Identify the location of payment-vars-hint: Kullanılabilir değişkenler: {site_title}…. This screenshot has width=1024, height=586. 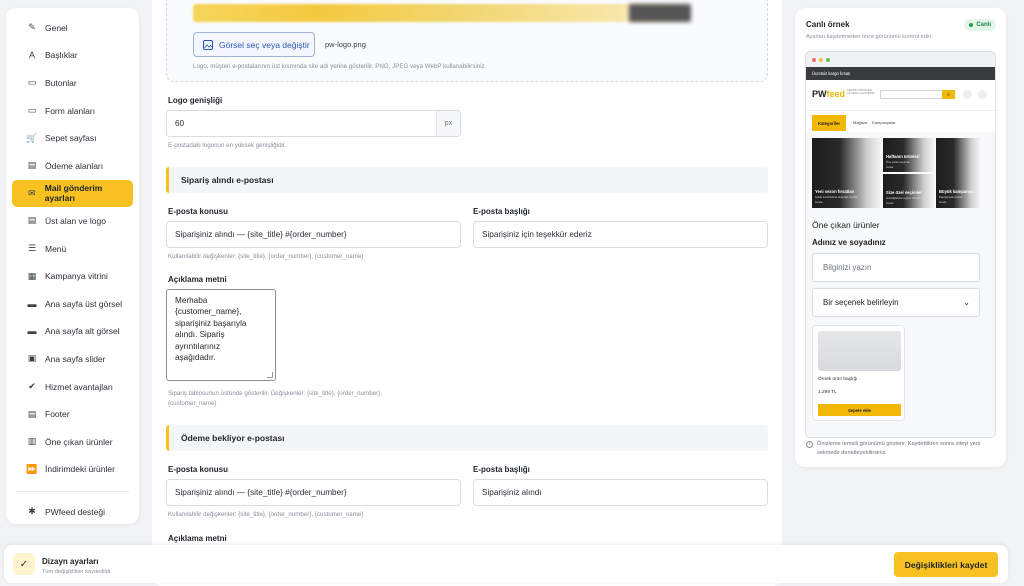
(266, 514).